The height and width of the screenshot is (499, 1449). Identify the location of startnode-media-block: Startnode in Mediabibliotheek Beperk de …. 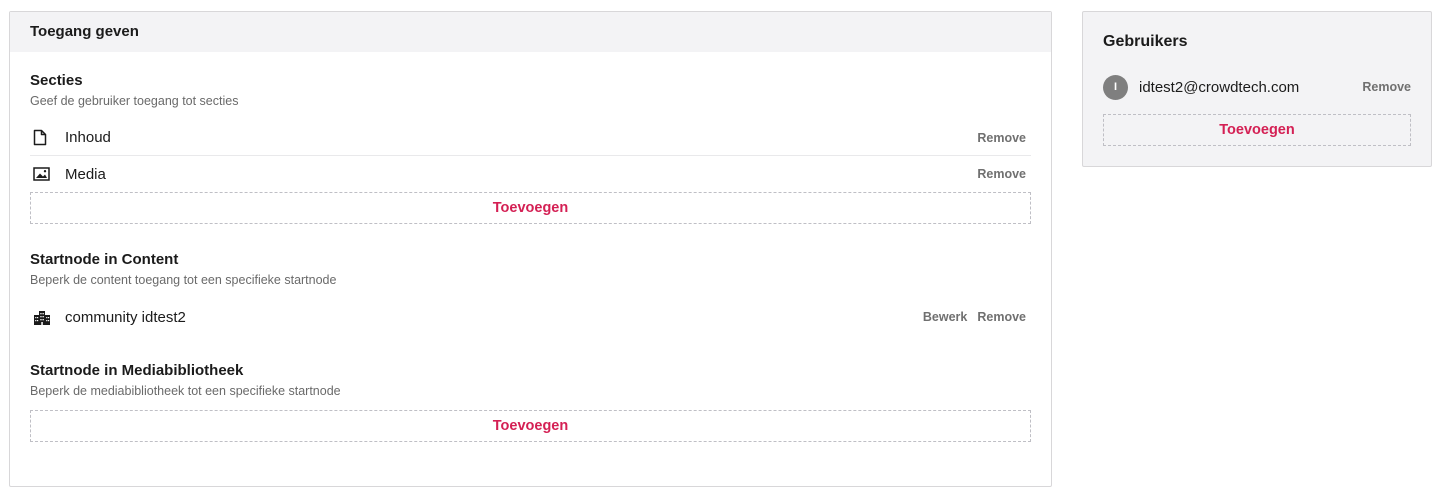
(530, 402).